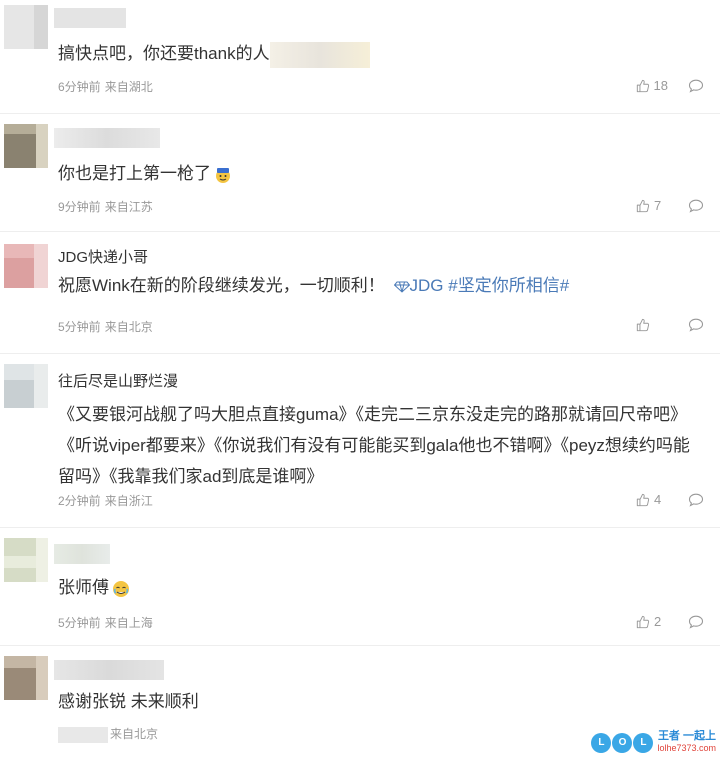  Describe the element at coordinates (670, 85) in the screenshot. I see `comment-actions: 18` at that location.